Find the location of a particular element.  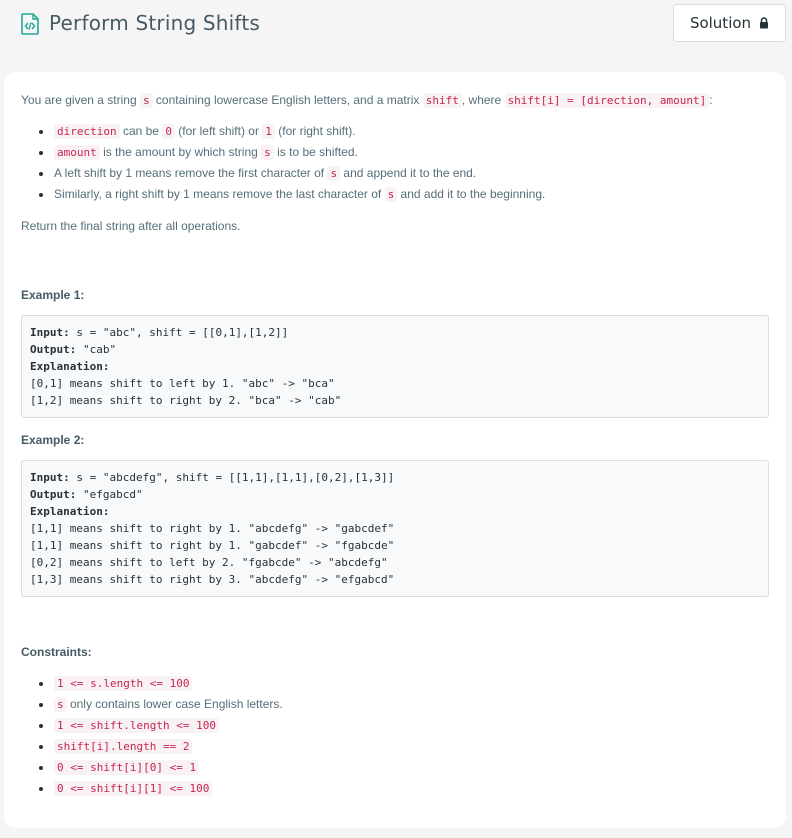

problem-header: Perform String Shifts Solution is located at coordinates (396, 30).